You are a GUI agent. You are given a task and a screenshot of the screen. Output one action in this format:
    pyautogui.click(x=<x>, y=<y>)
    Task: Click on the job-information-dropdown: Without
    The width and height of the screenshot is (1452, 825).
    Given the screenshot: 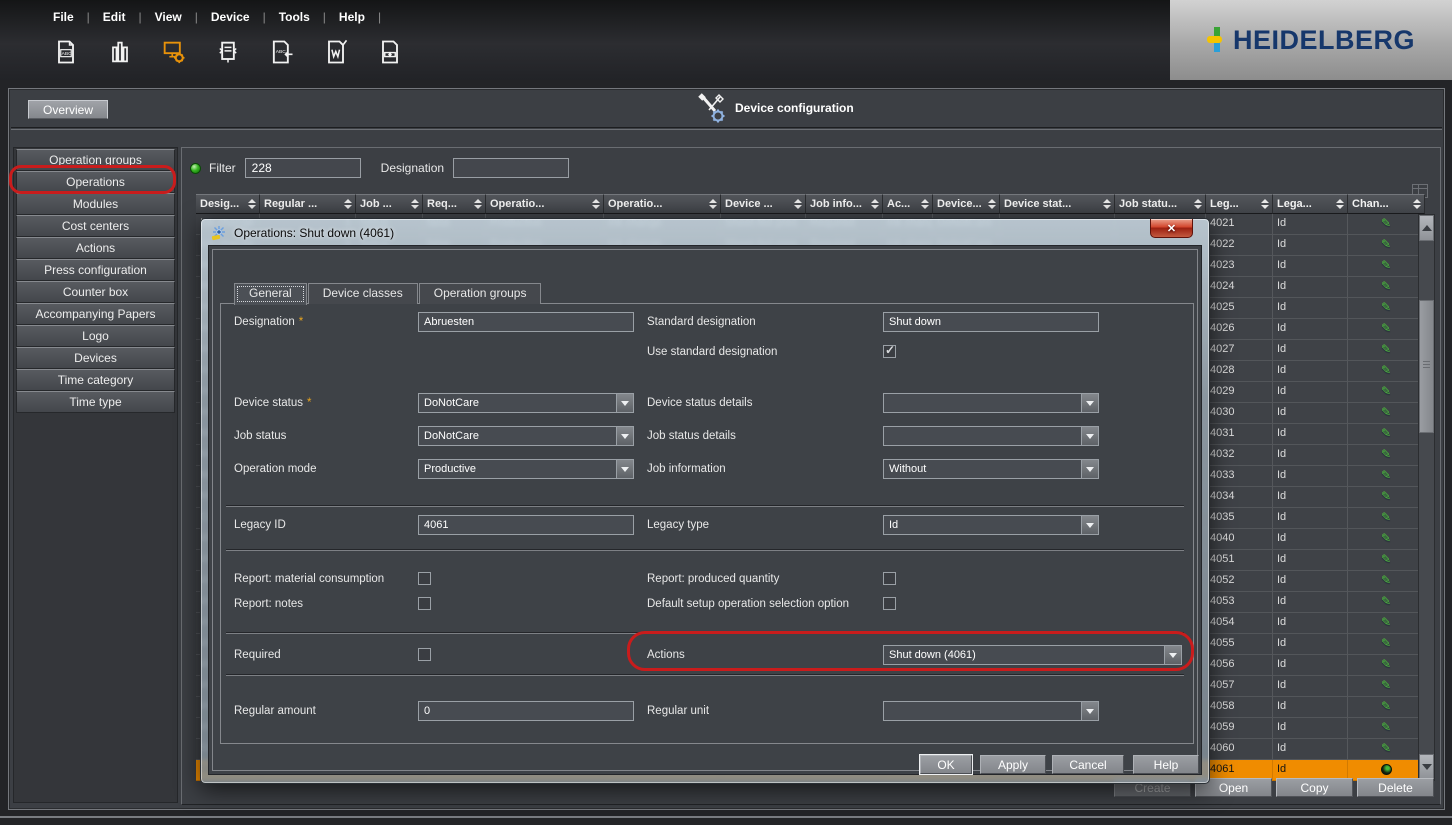 What is the action you would take?
    pyautogui.click(x=991, y=469)
    